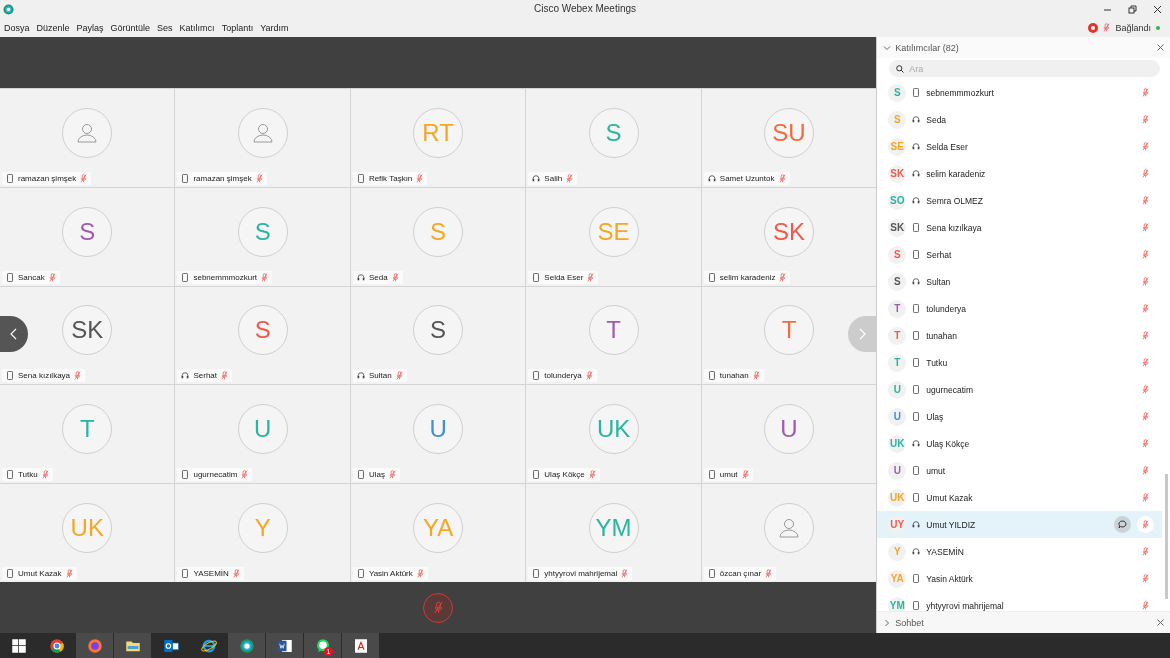  What do you see at coordinates (1122, 524) in the screenshot?
I see `chat-button` at bounding box center [1122, 524].